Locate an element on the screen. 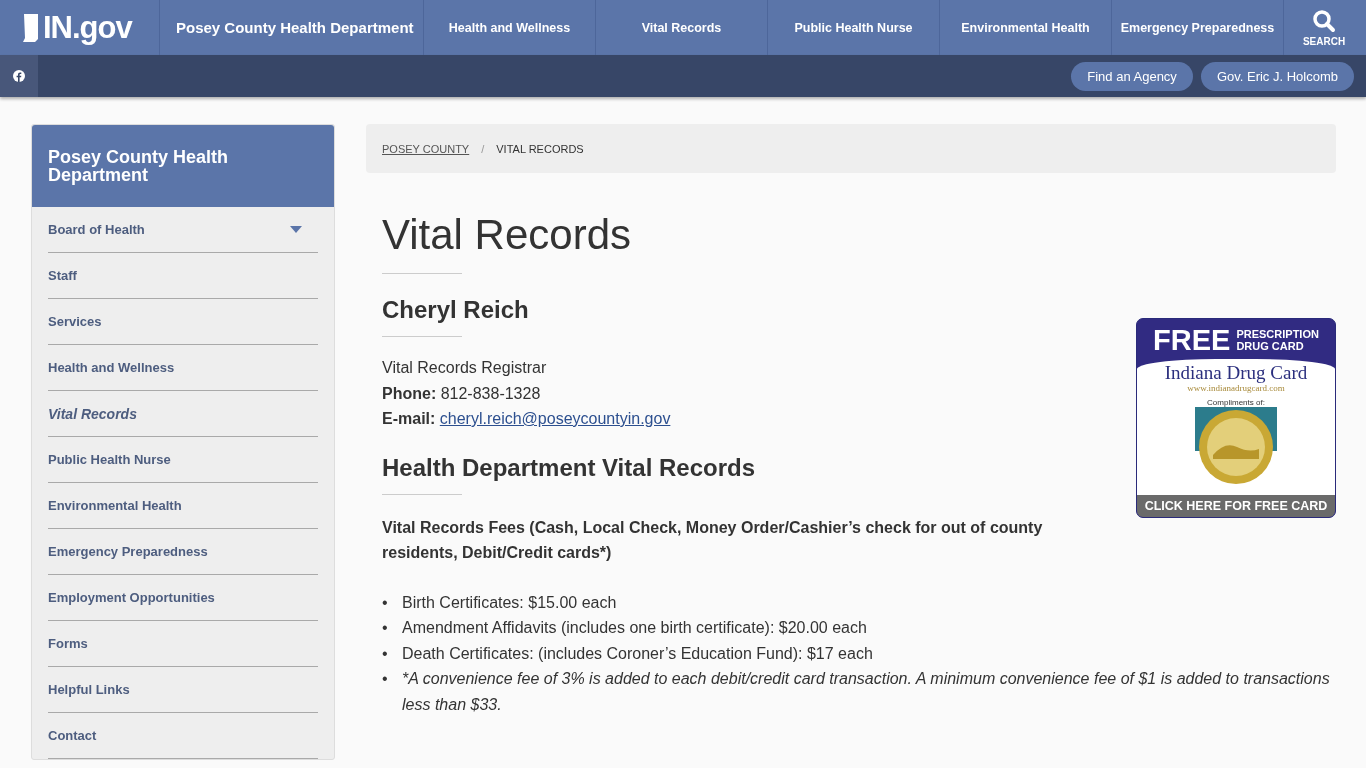  sidebar-item: Board of Health is located at coordinates (96, 229).